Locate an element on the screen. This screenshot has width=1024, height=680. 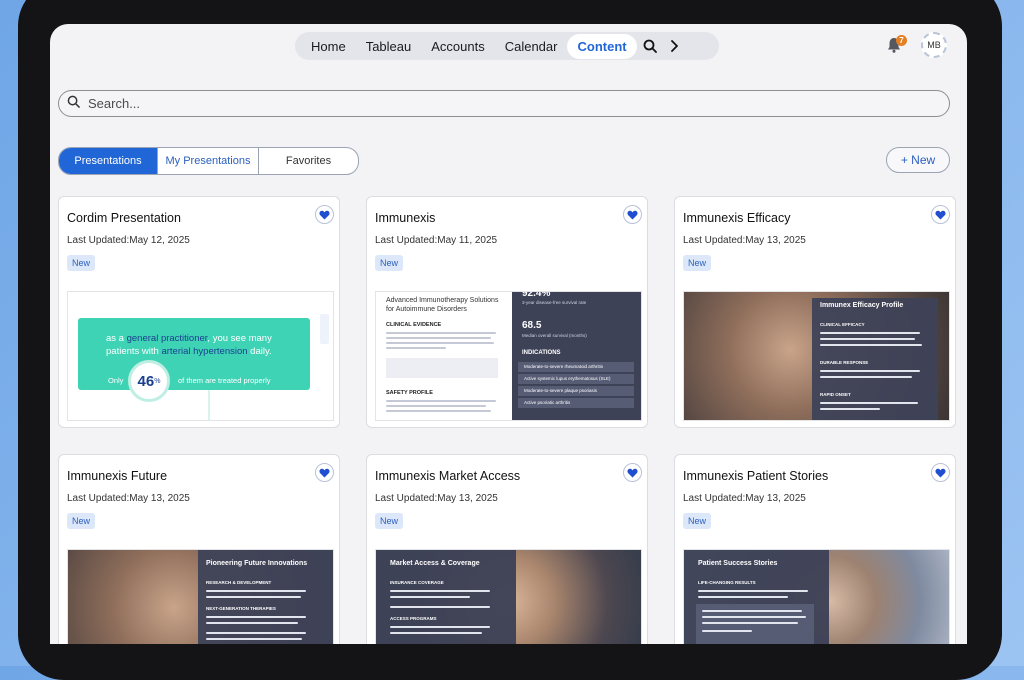
thumb-only: Only is located at coordinates (116, 380).